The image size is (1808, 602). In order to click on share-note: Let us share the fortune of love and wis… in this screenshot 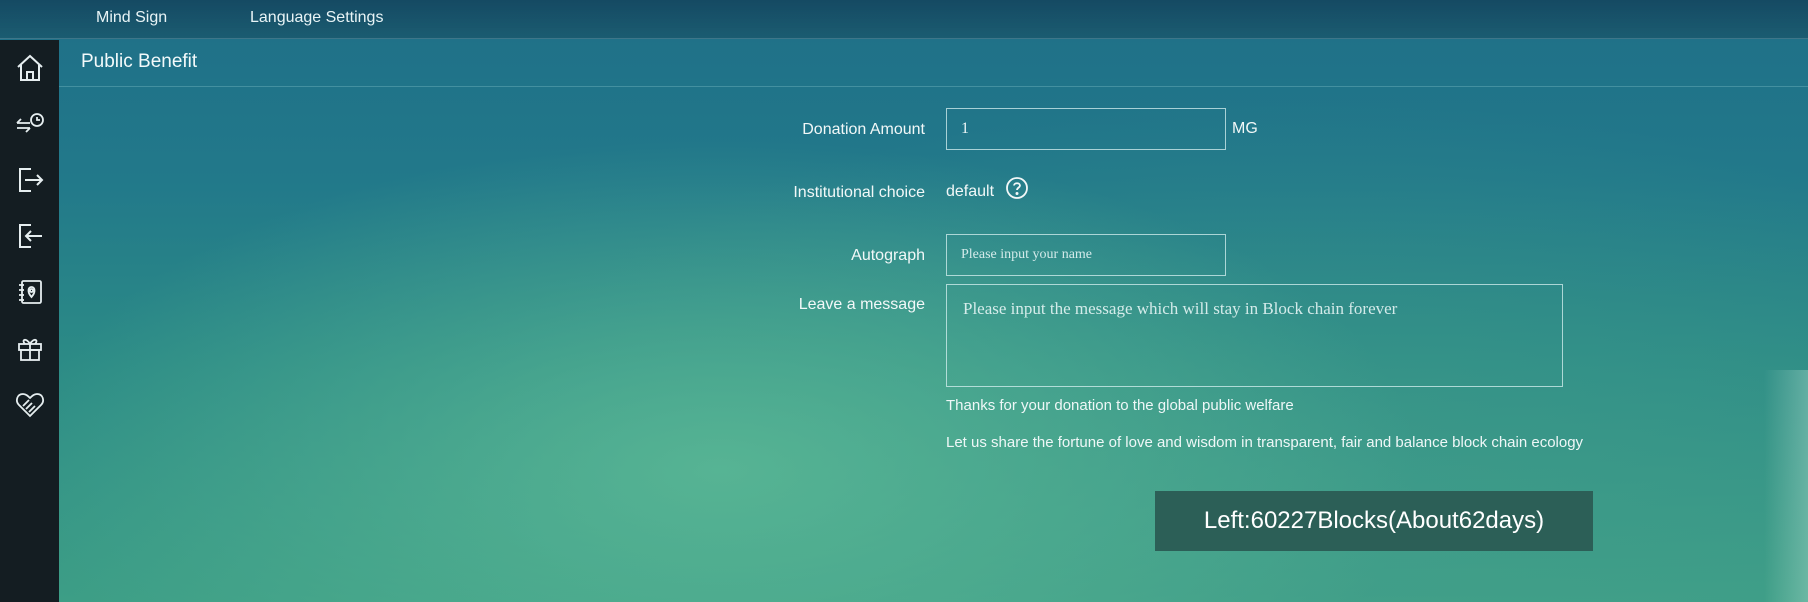, I will do `click(1265, 442)`.